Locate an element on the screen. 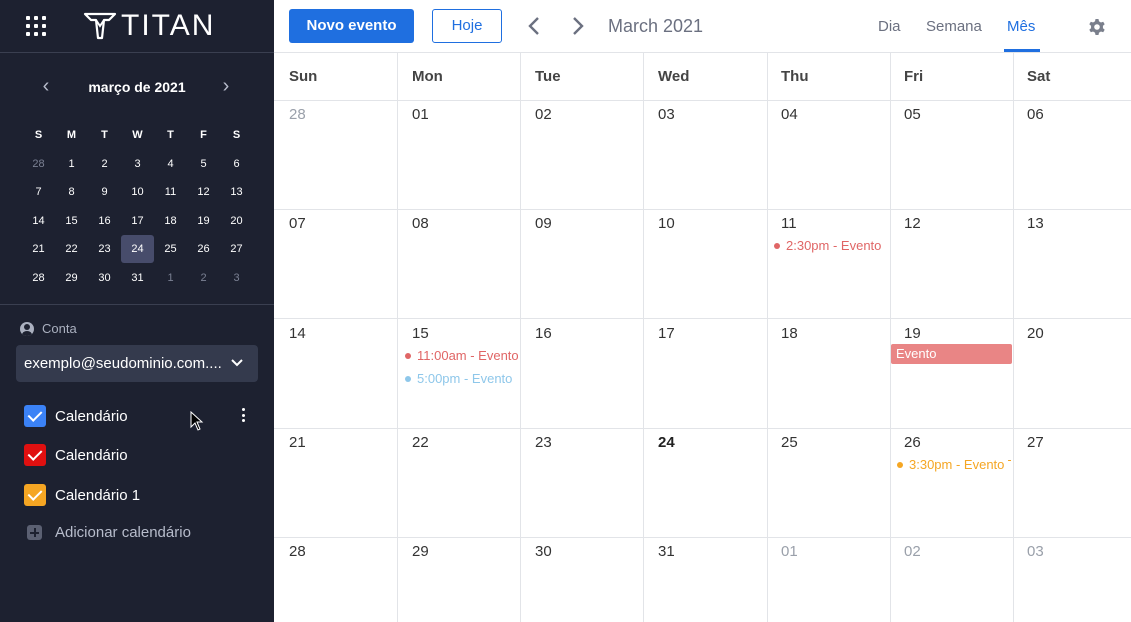  day-number: 15 is located at coordinates (420, 333).